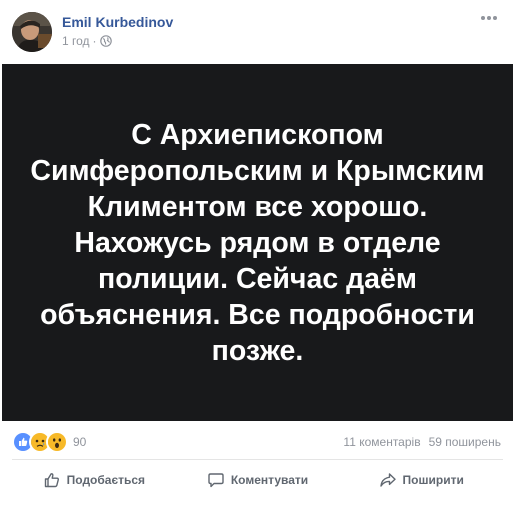 This screenshot has height=505, width=515. I want to click on post-meta: 1 год ·, so click(87, 41).